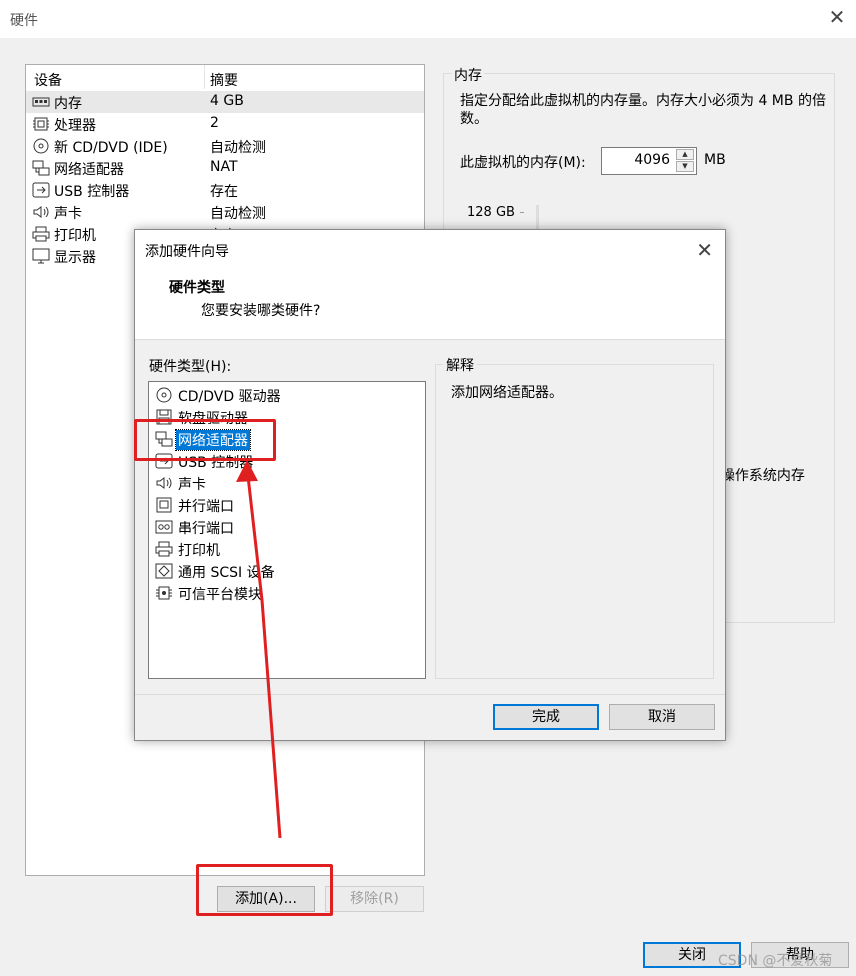 The image size is (856, 976). I want to click on explanation-title: 解释, so click(460, 365).